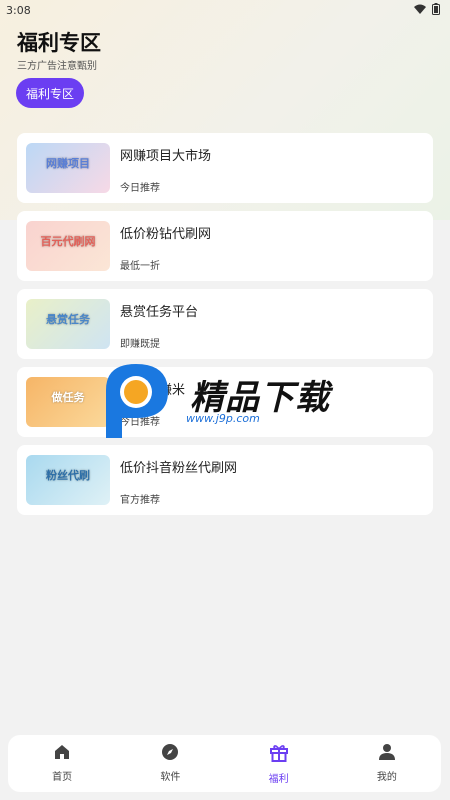 The width and height of the screenshot is (450, 800). What do you see at coordinates (59, 43) in the screenshot?
I see `page-title: 福利专区` at bounding box center [59, 43].